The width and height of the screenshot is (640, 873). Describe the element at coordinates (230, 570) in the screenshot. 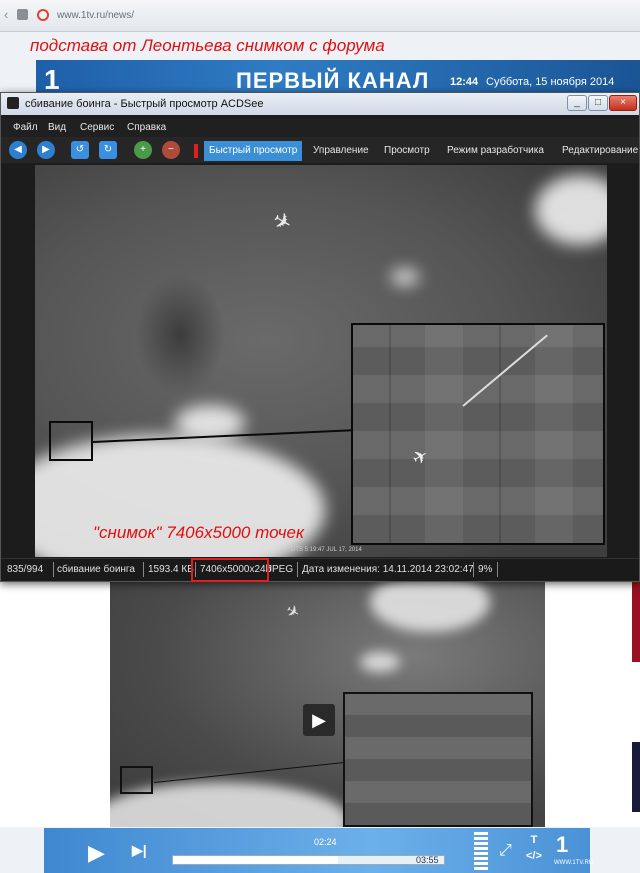

I see `dimensions-highlight` at that location.